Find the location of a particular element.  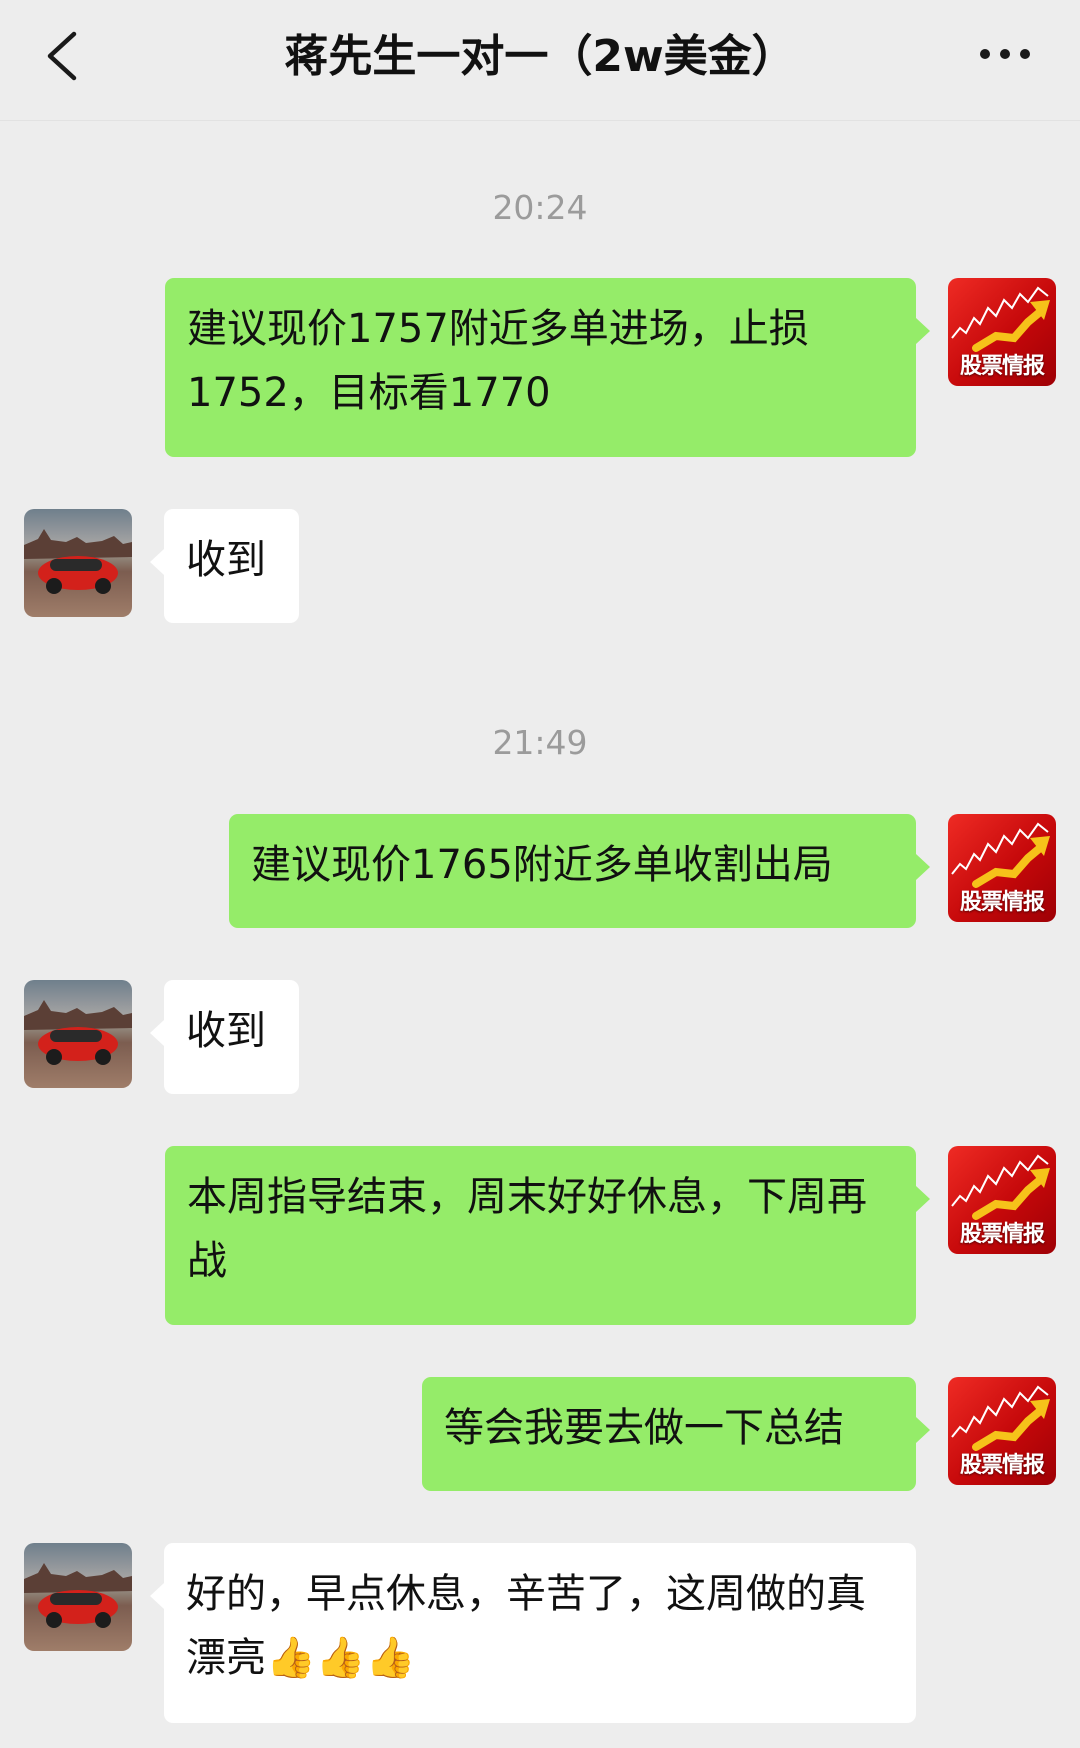

more-horizontal-icon is located at coordinates (1005, 54).